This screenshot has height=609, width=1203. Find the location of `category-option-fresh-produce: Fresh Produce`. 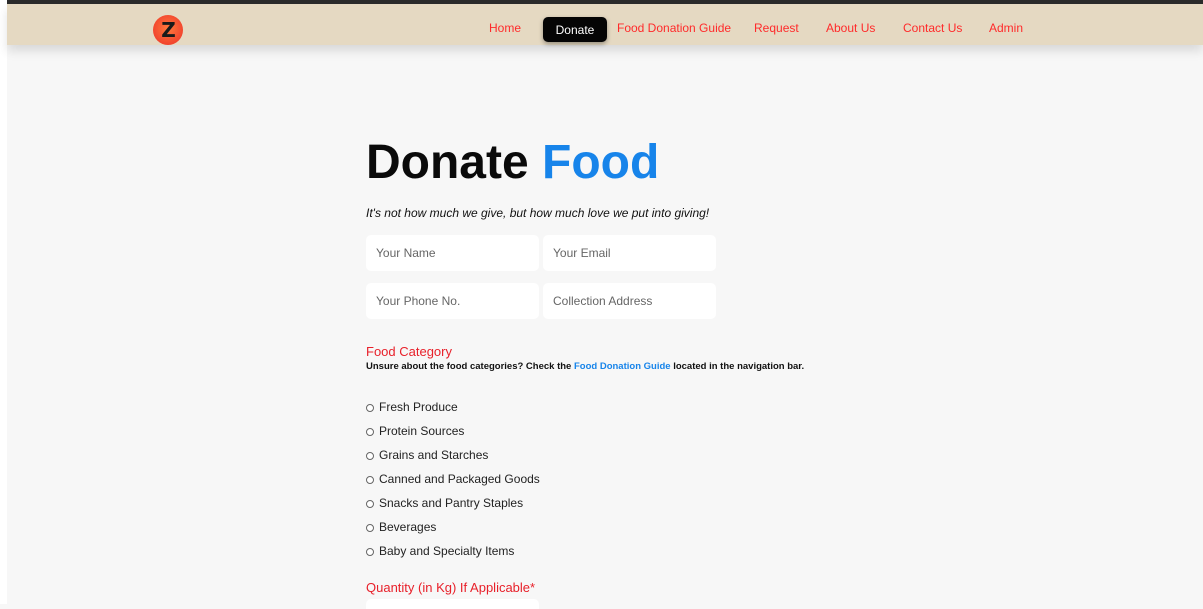

category-option-fresh-produce: Fresh Produce is located at coordinates (412, 407).